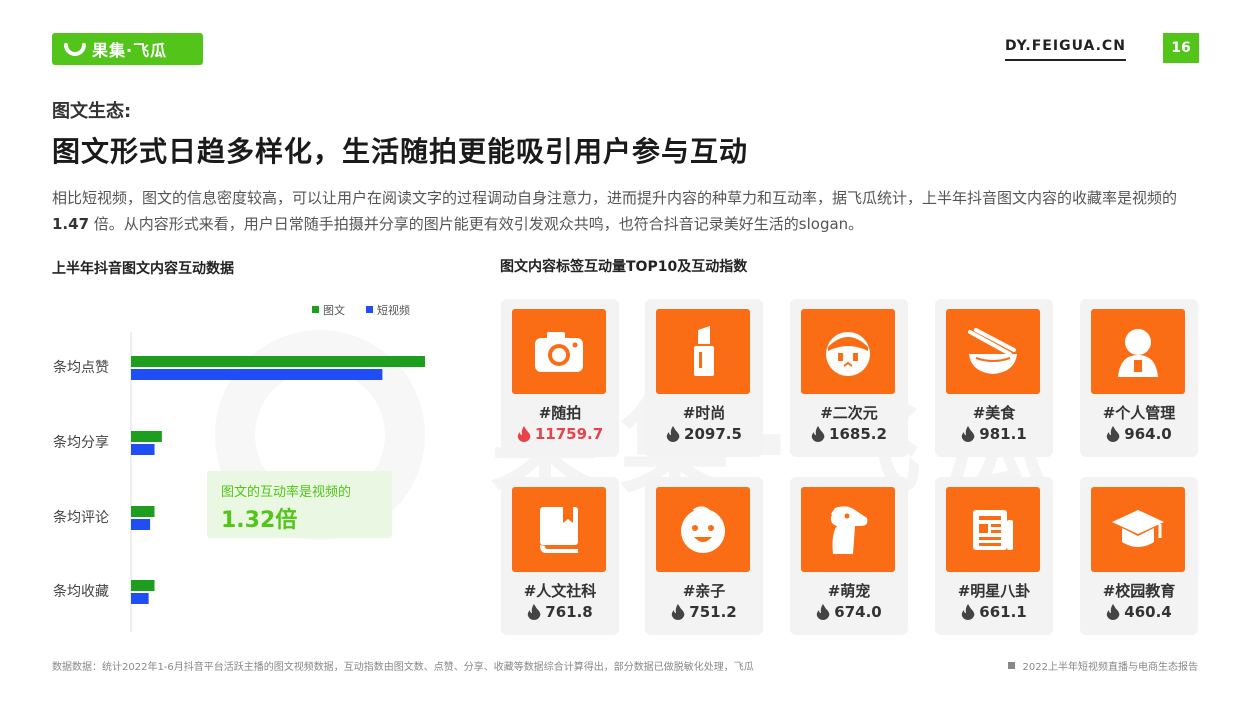 The height and width of the screenshot is (703, 1250). I want to click on tag-score: 460.4, so click(1139, 612).